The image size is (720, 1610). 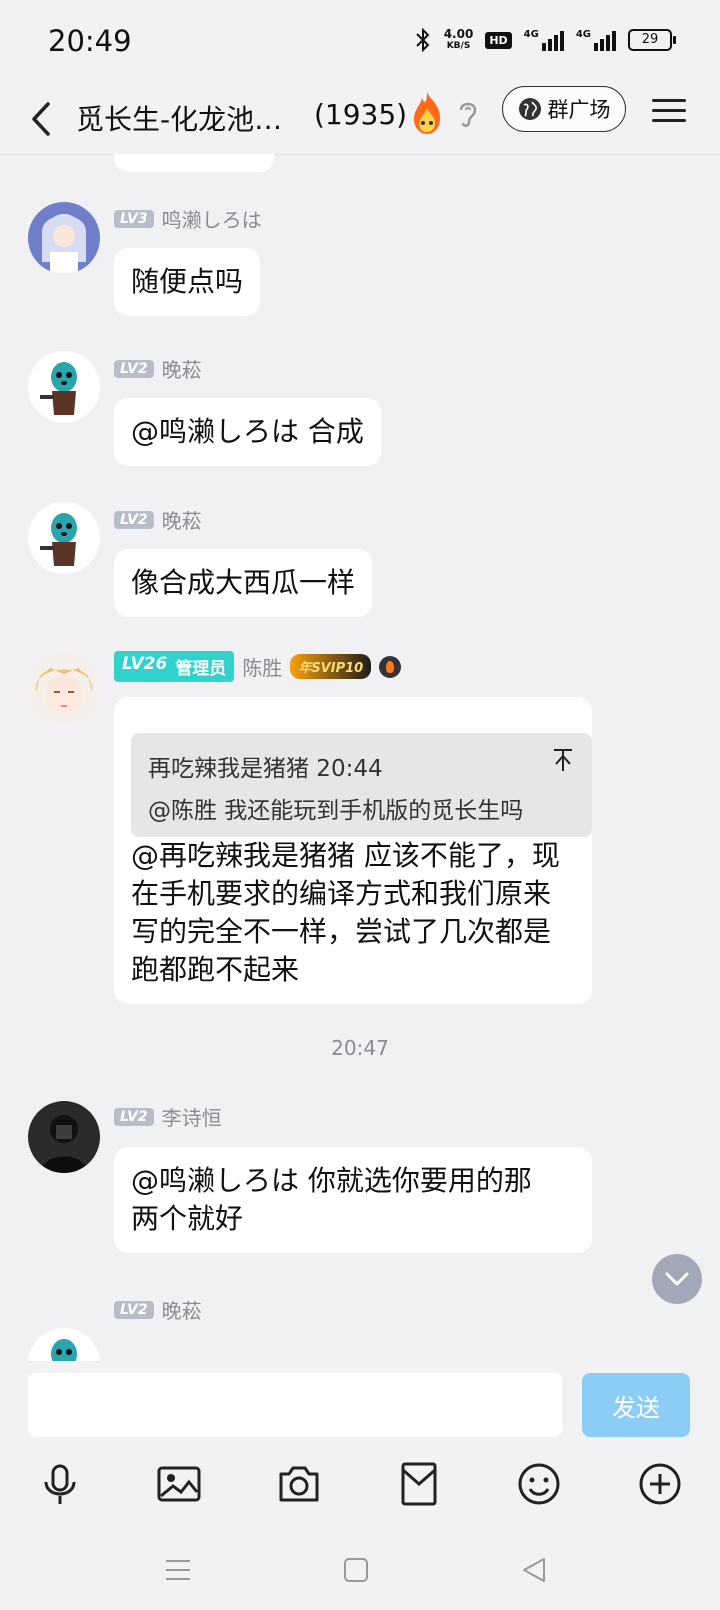 I want to click on battery-icon: 29, so click(x=652, y=40).